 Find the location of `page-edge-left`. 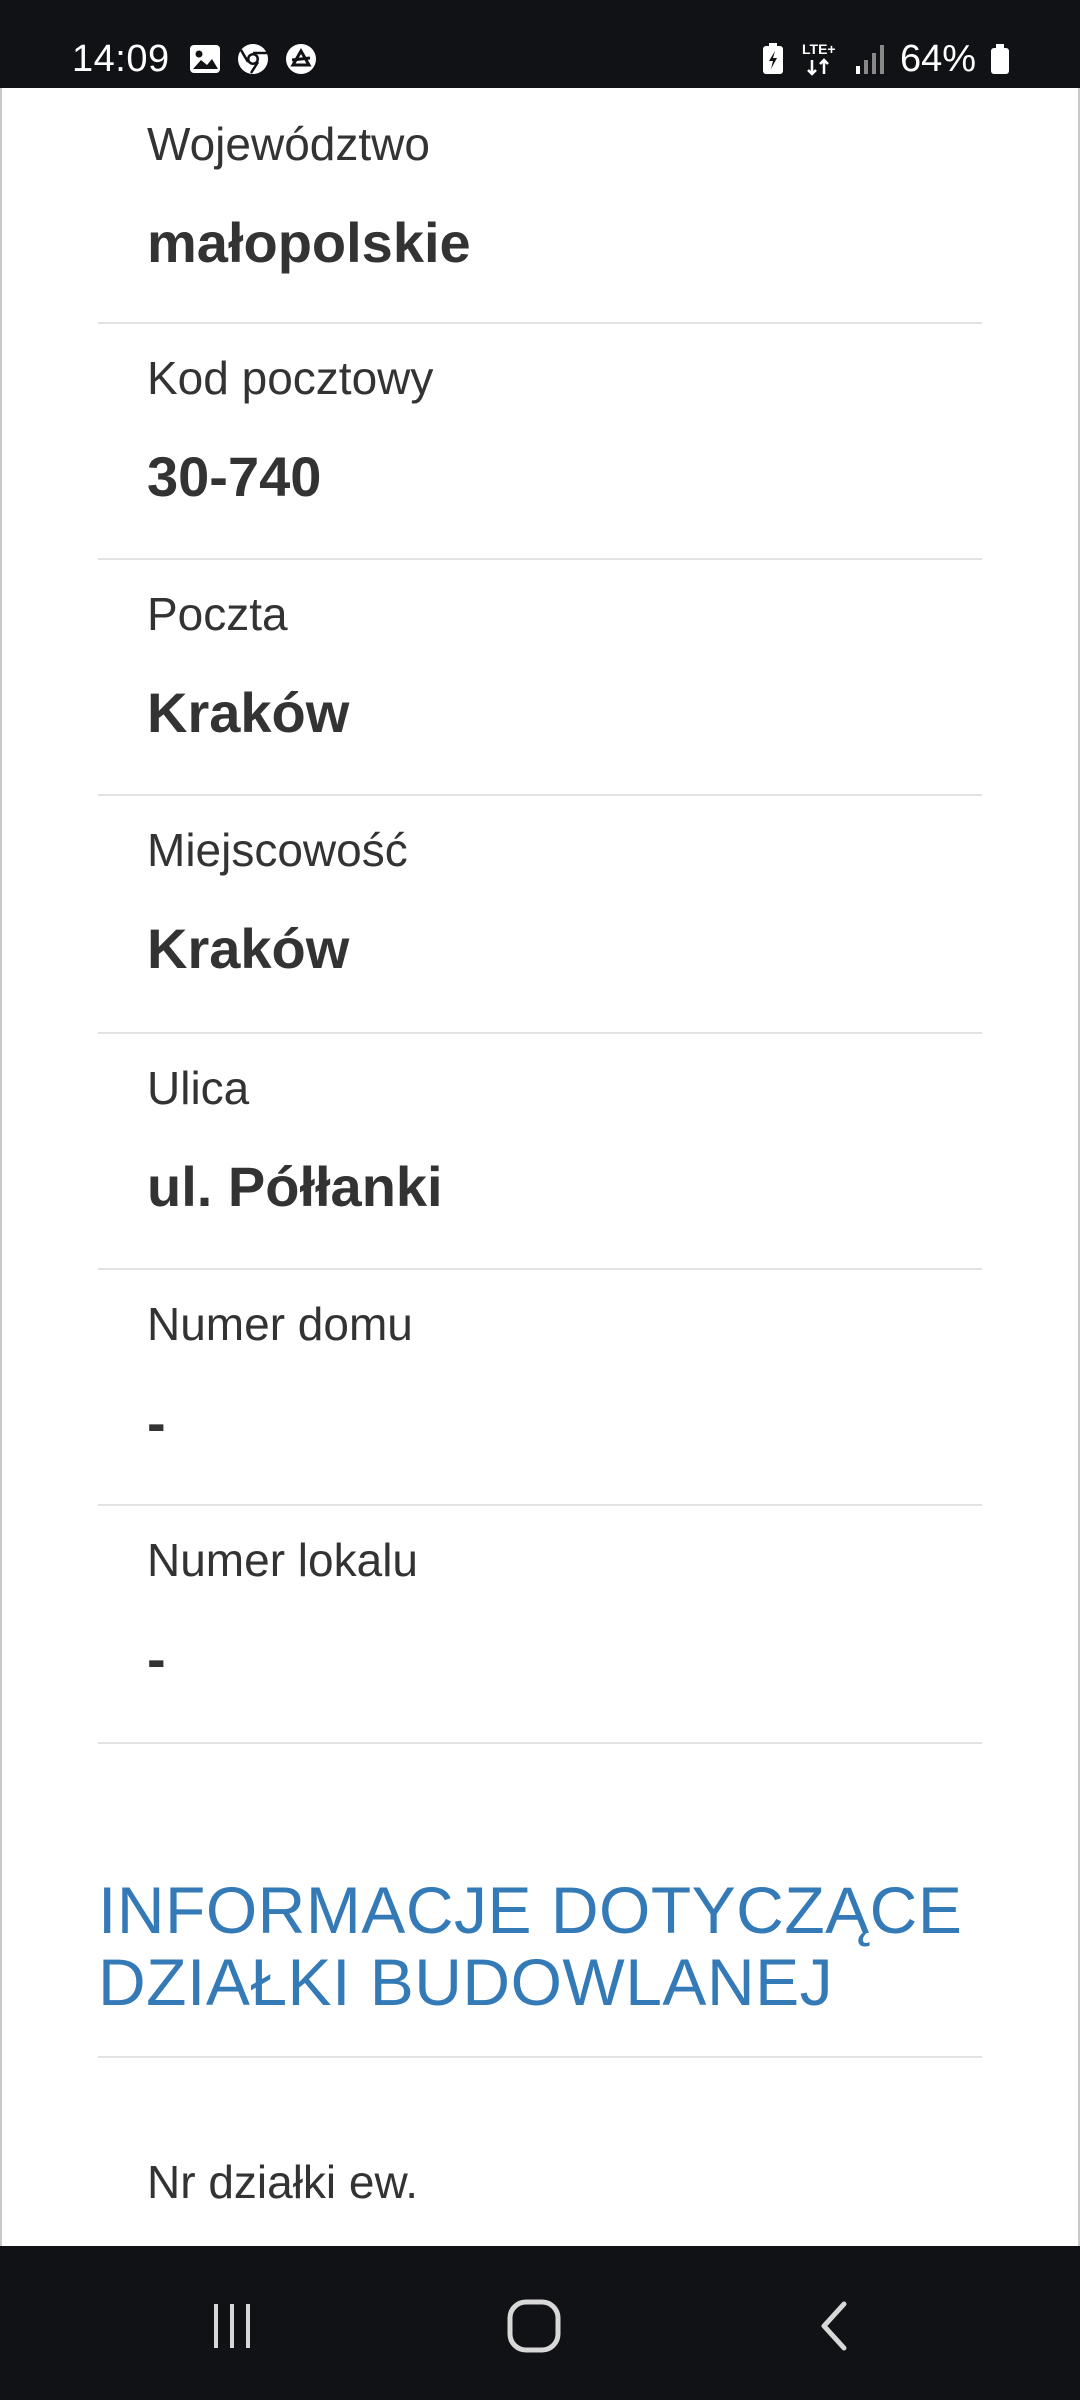

page-edge-left is located at coordinates (1, 1167).